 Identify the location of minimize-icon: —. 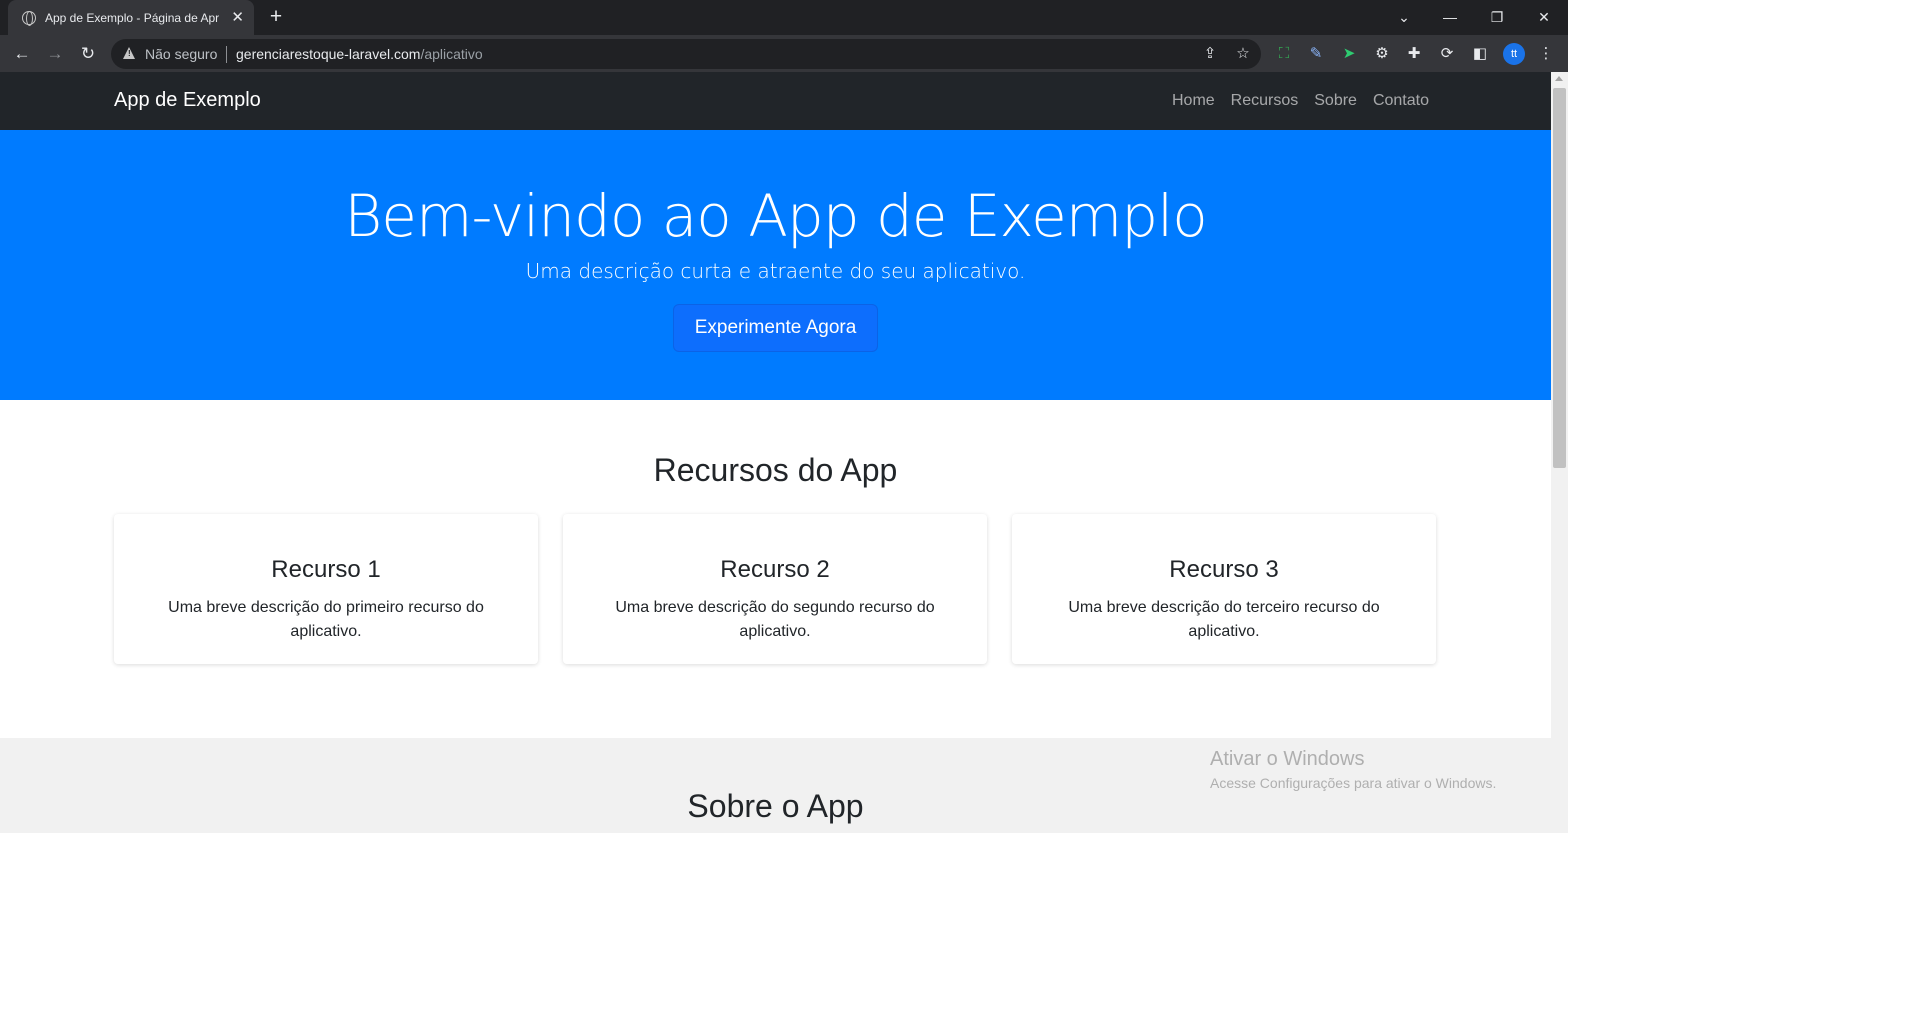
(1450, 17).